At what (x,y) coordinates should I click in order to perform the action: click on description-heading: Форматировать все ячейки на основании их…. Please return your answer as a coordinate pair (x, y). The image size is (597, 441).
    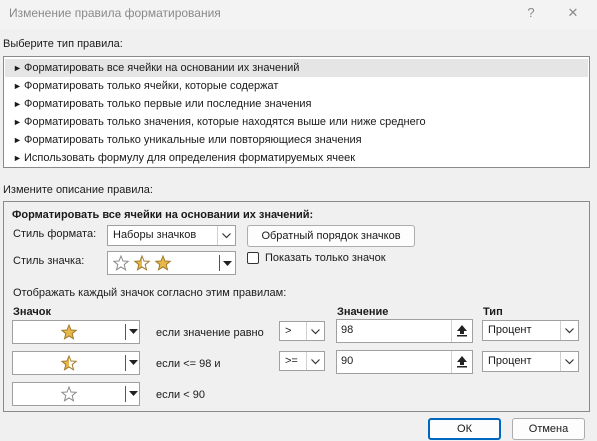
    Looking at the image, I should click on (163, 215).